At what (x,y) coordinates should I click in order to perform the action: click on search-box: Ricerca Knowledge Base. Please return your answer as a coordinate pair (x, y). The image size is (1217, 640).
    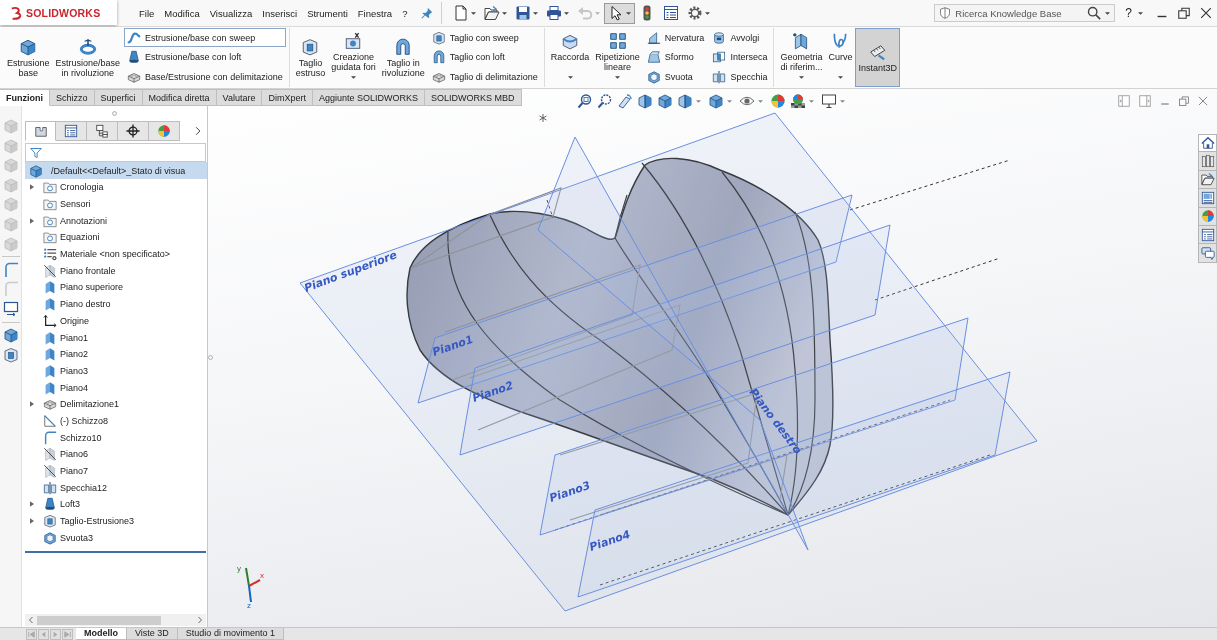
    Looking at the image, I should click on (1025, 13).